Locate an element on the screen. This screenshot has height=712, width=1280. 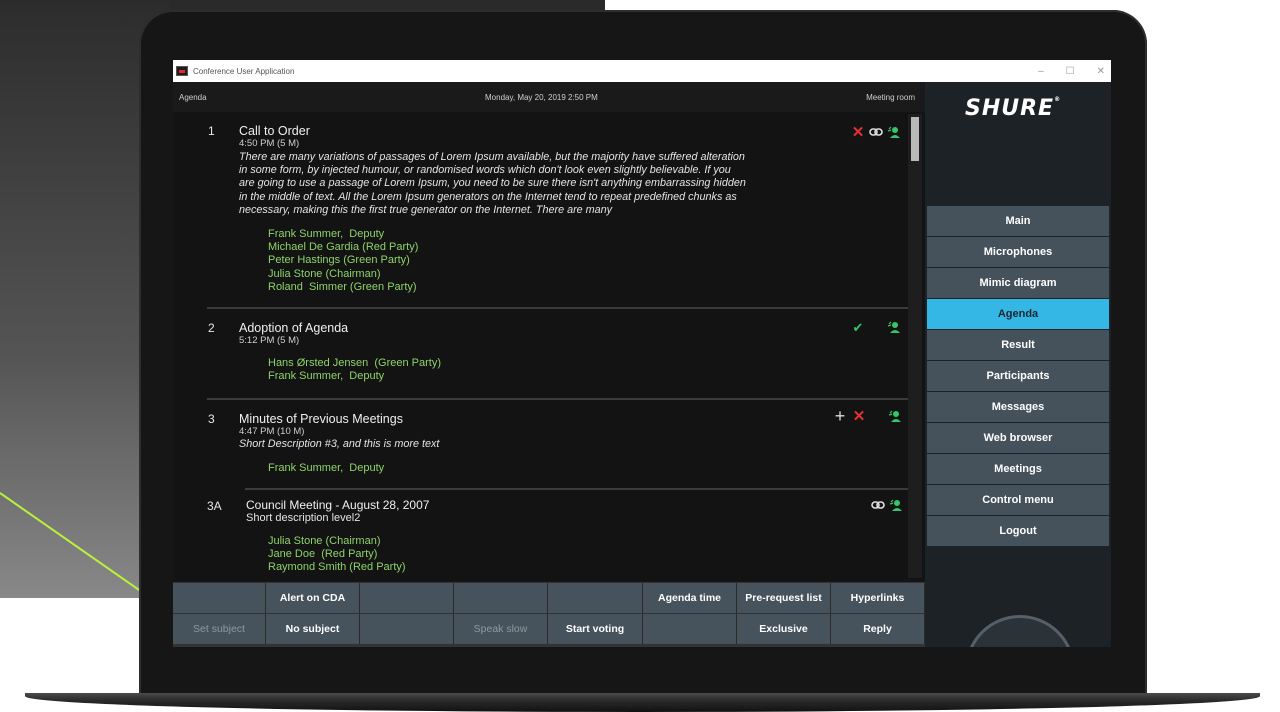
menu-item-logout: Logout is located at coordinates (1018, 531).